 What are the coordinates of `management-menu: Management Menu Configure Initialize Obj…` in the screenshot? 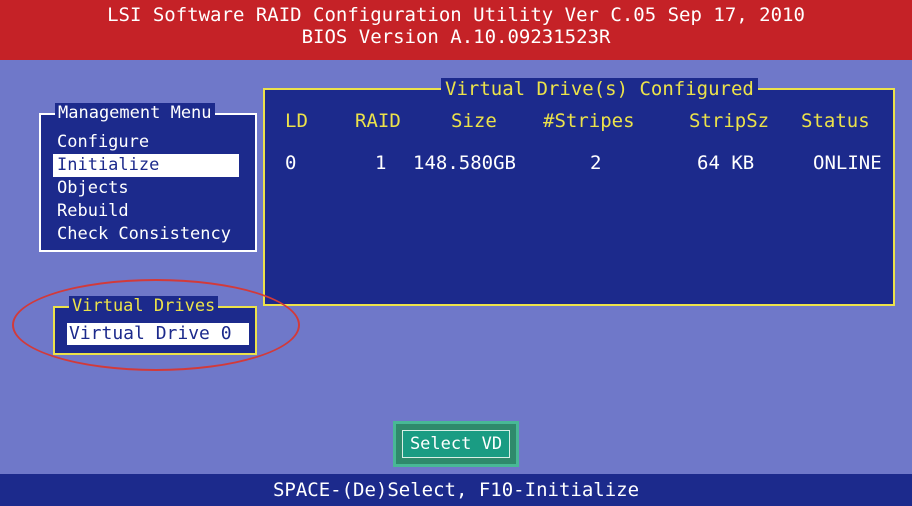 It's located at (148, 177).